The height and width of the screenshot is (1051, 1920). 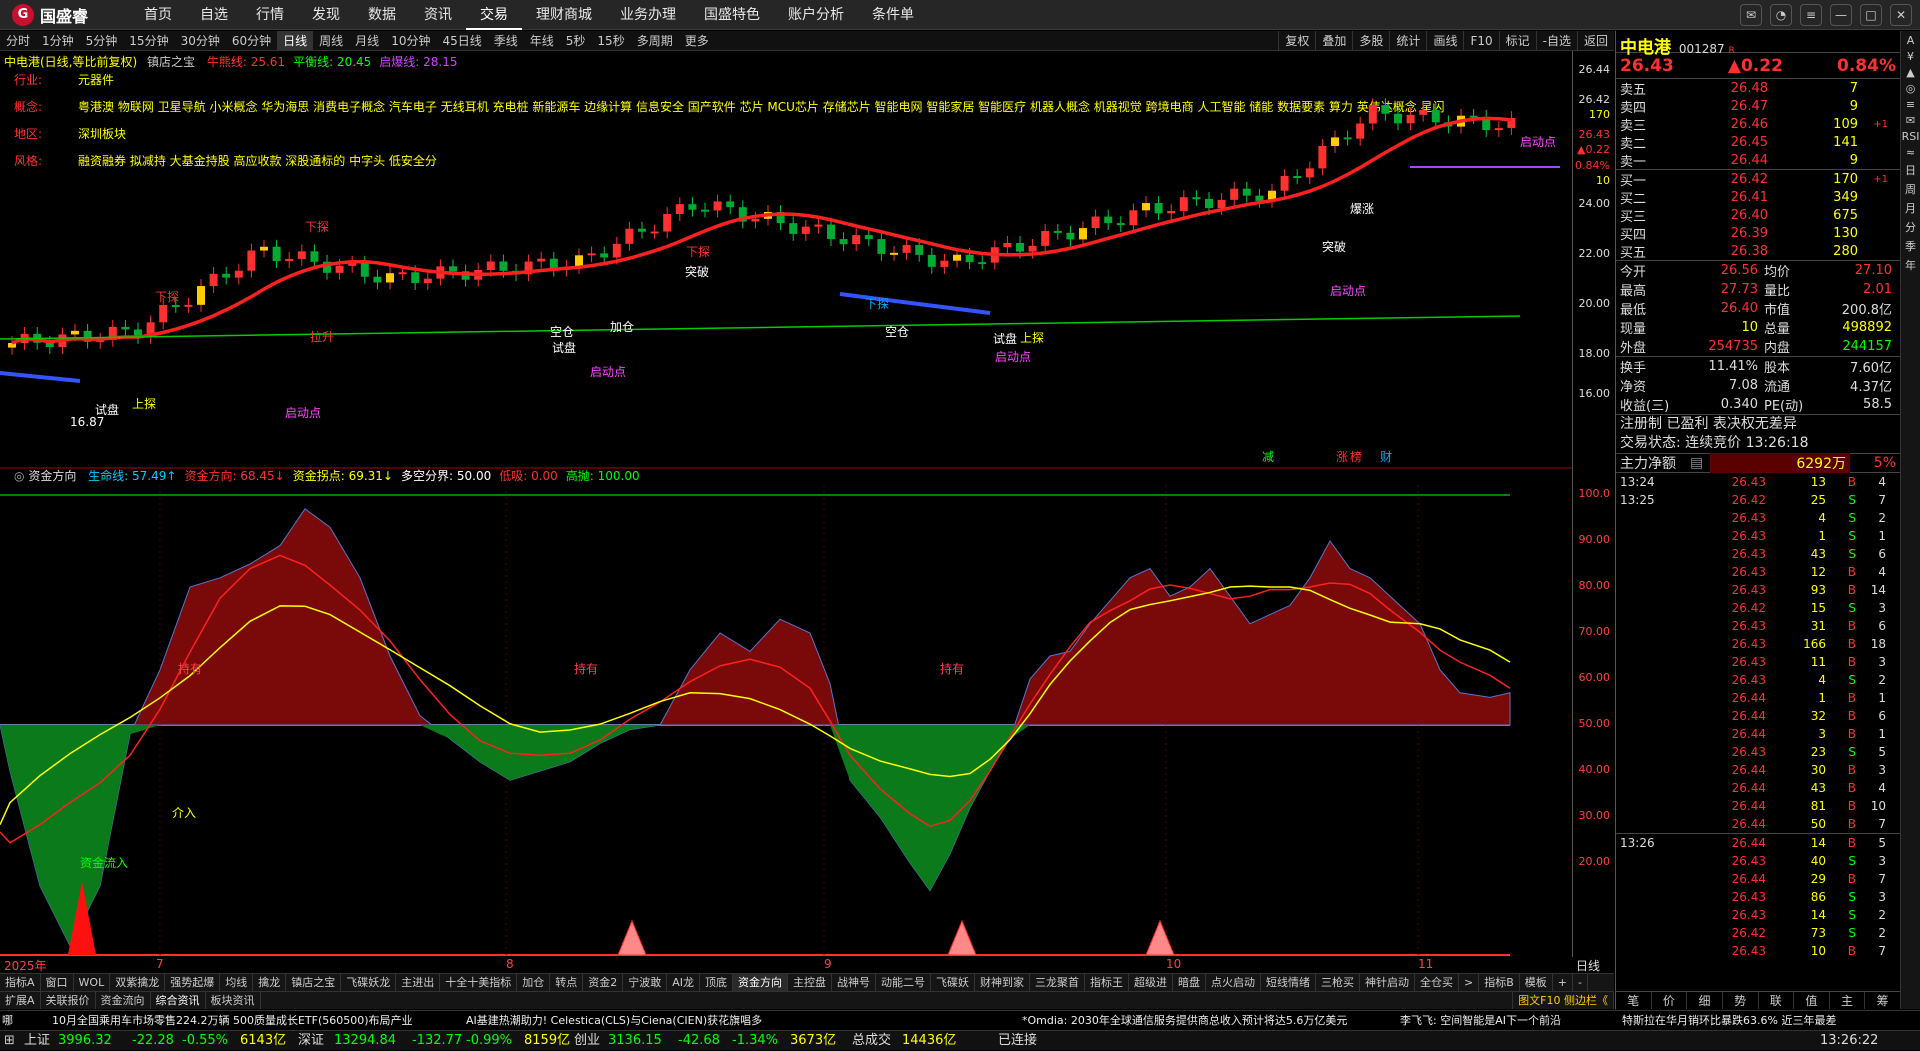 I want to click on indicator-tab-7: 镇店之宝, so click(x=314, y=982).